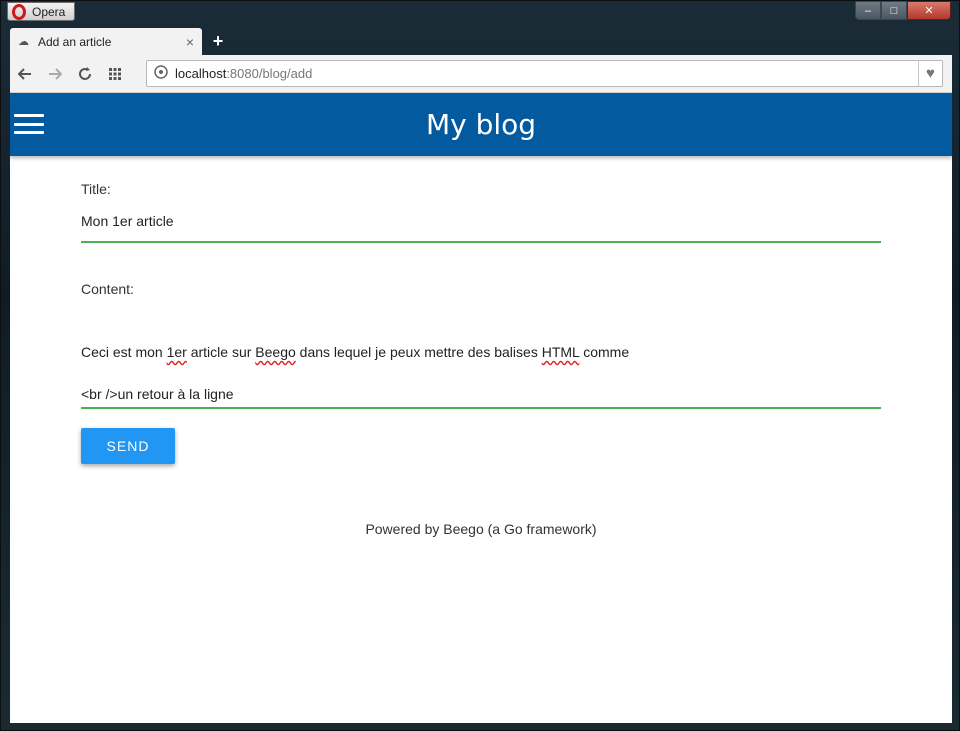  I want to click on page-title: My blog, so click(481, 124).